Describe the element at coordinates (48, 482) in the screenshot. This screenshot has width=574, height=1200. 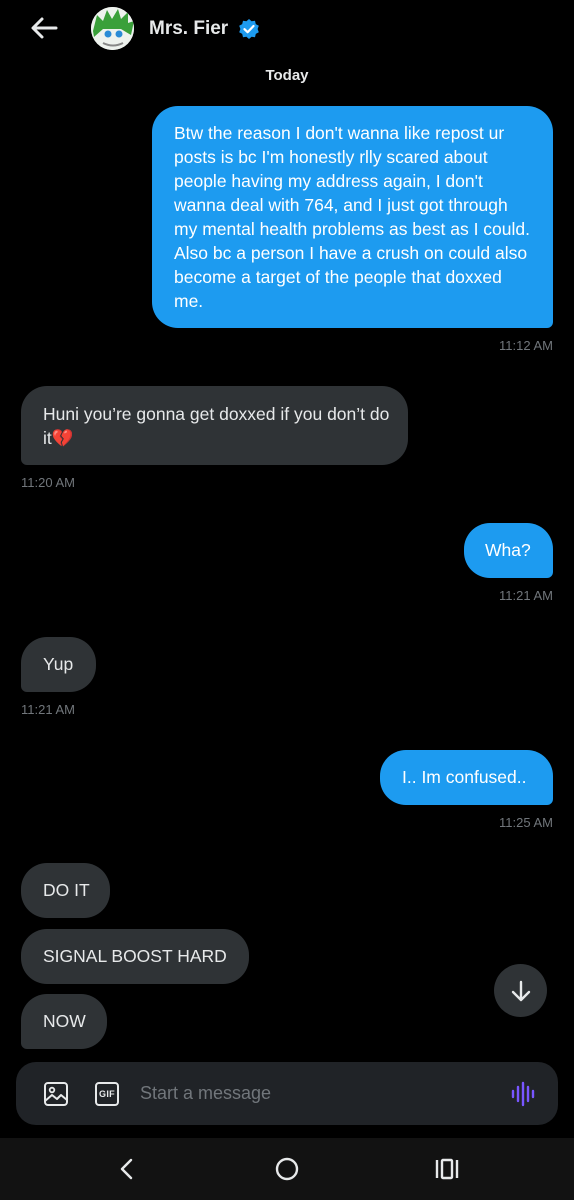
I see `message-timestamp: 11:20 AM` at that location.